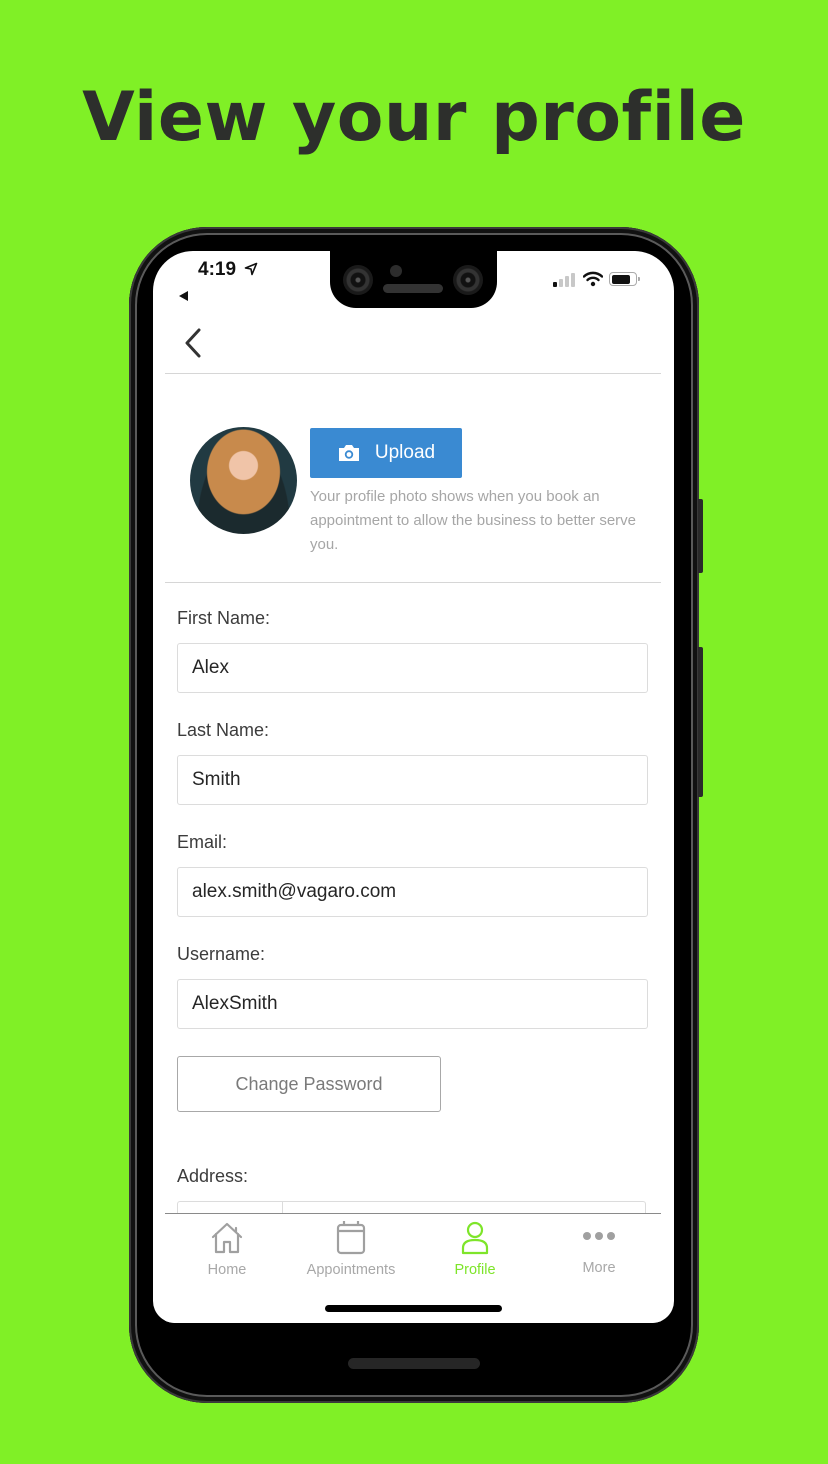  I want to click on tab-home: Home, so click(227, 1246).